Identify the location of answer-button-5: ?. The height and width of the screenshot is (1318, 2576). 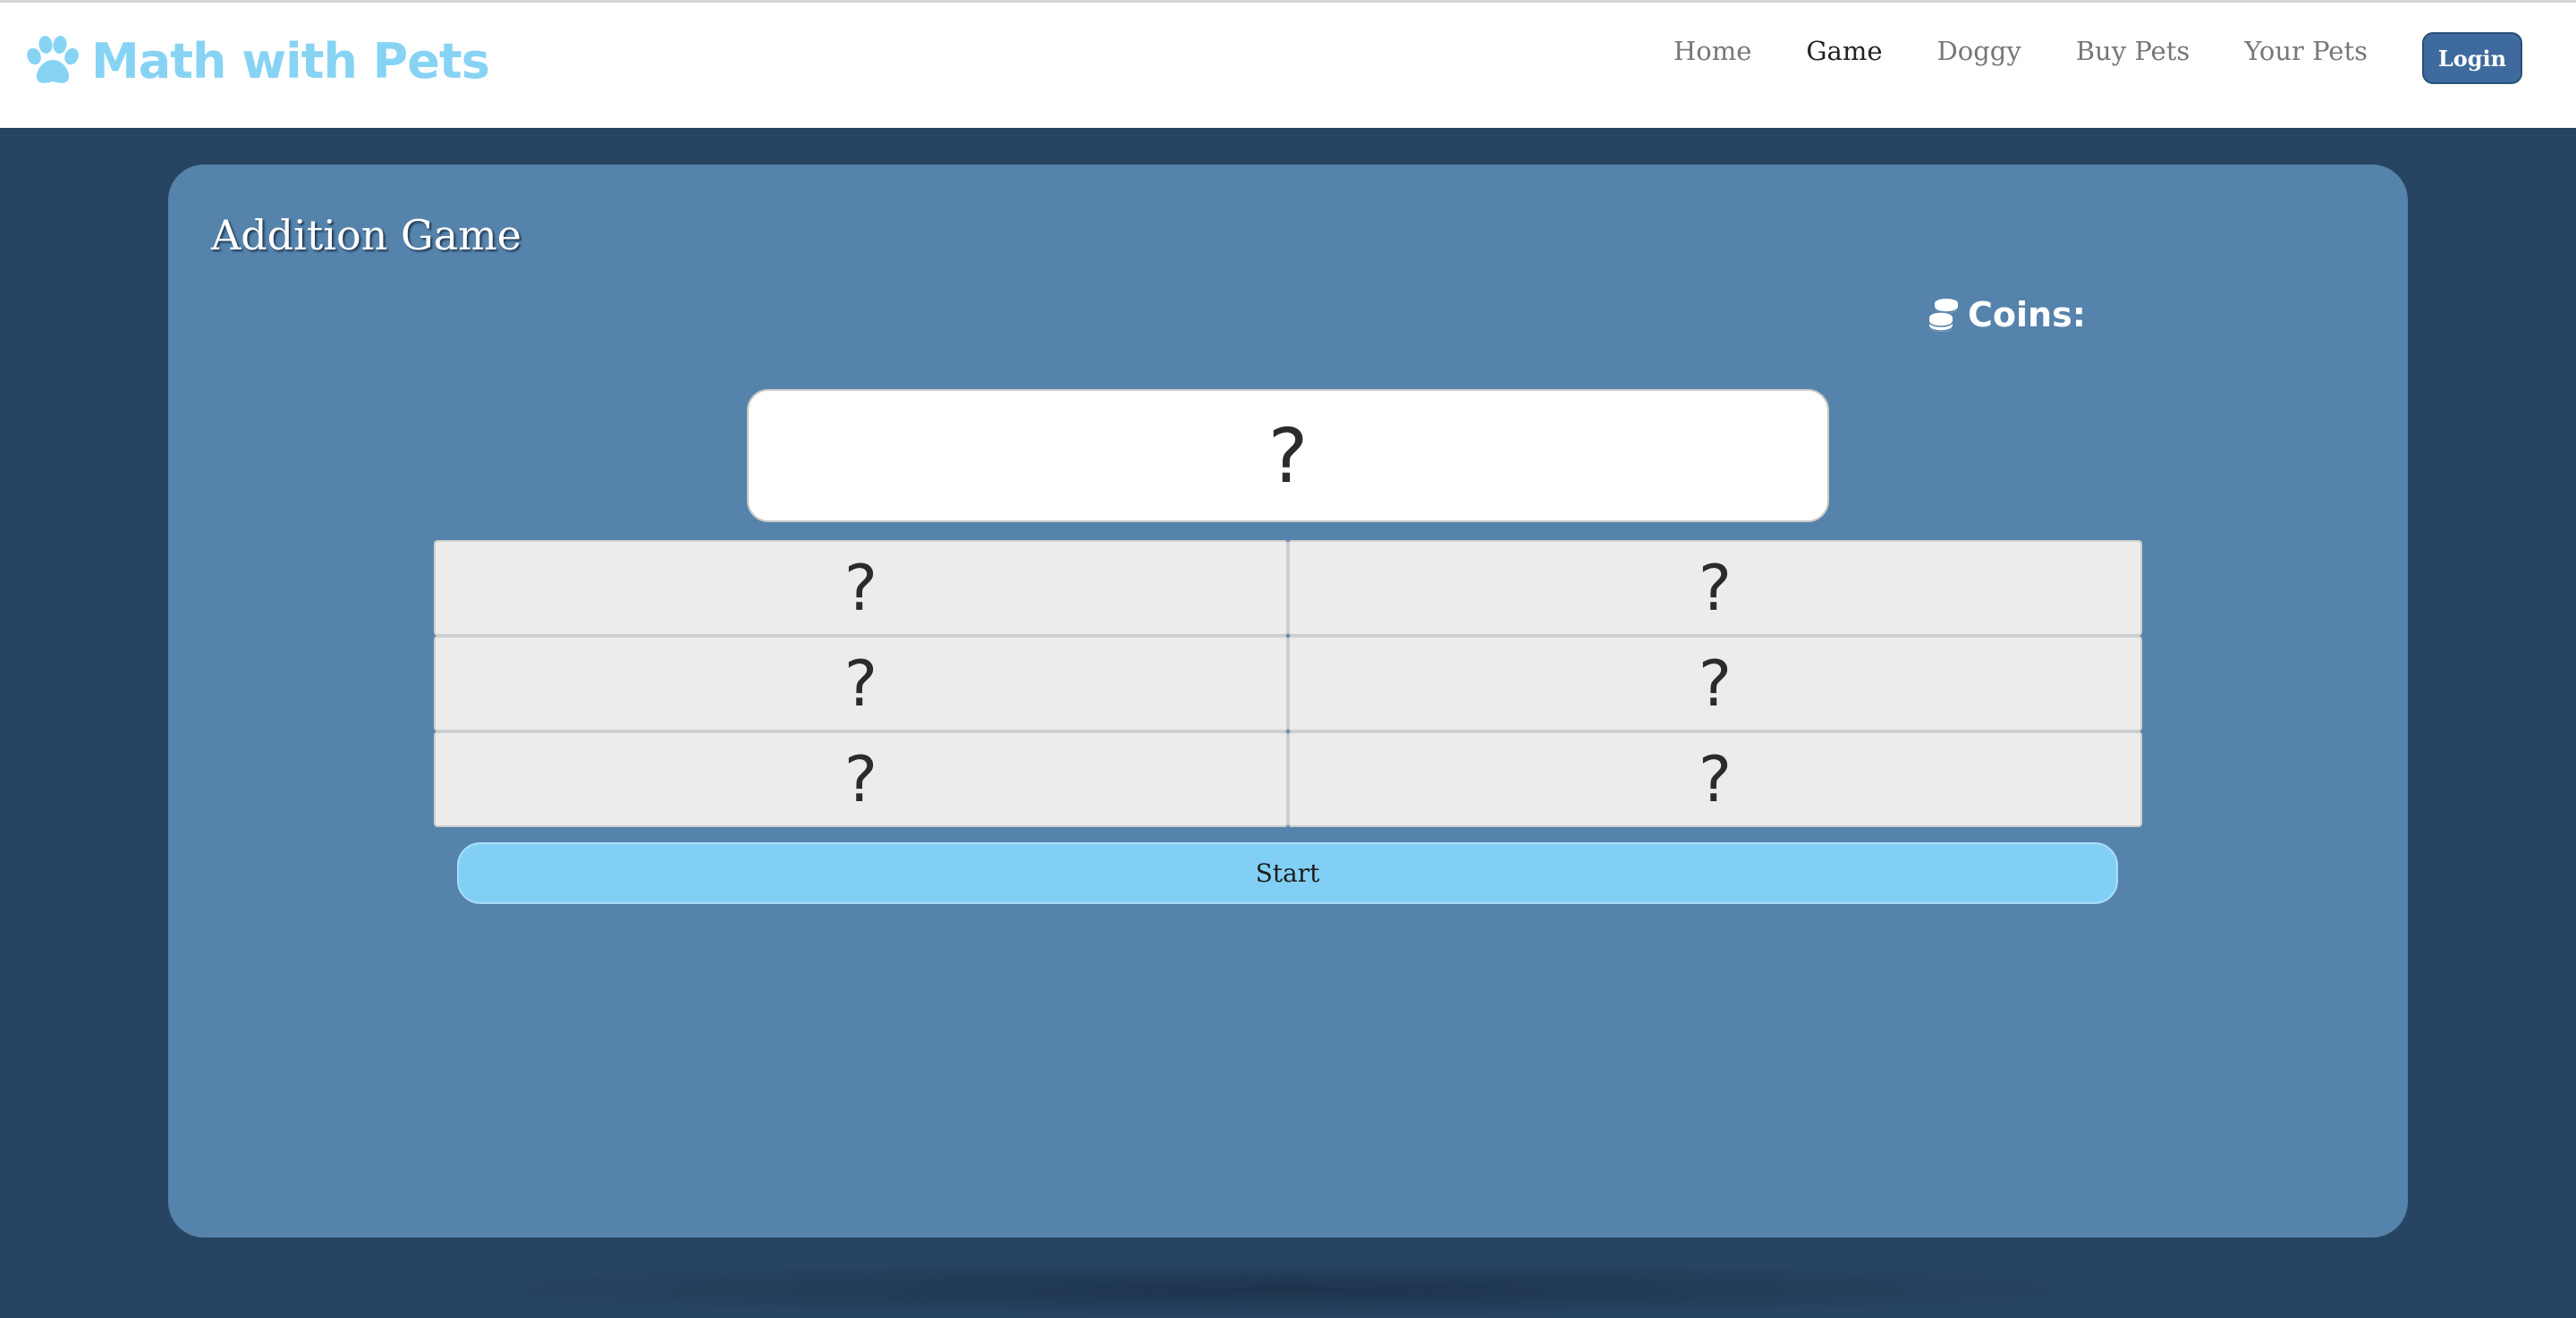
(861, 779).